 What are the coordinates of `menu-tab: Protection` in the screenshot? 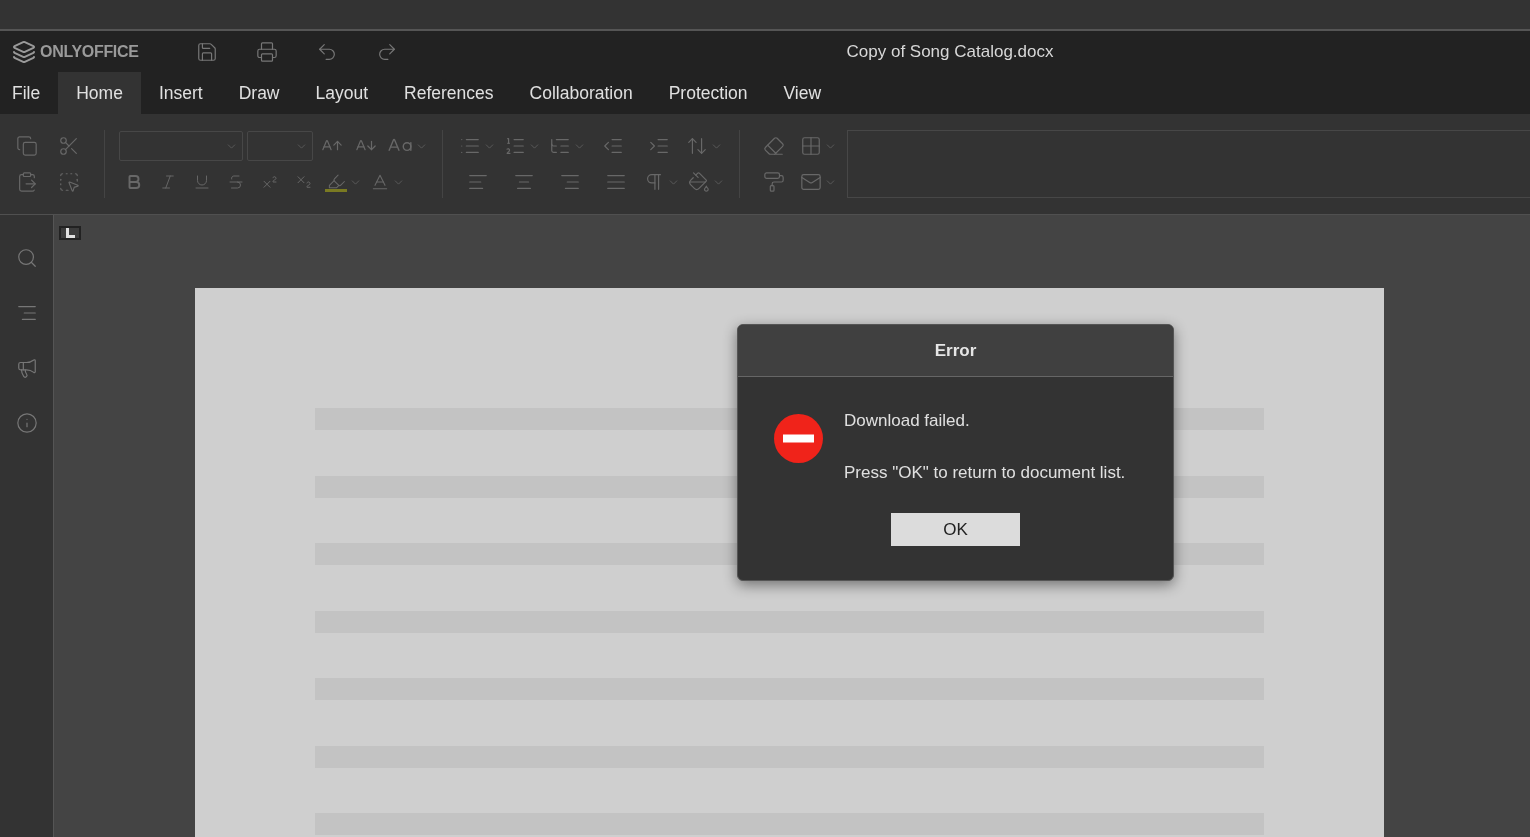 It's located at (708, 93).